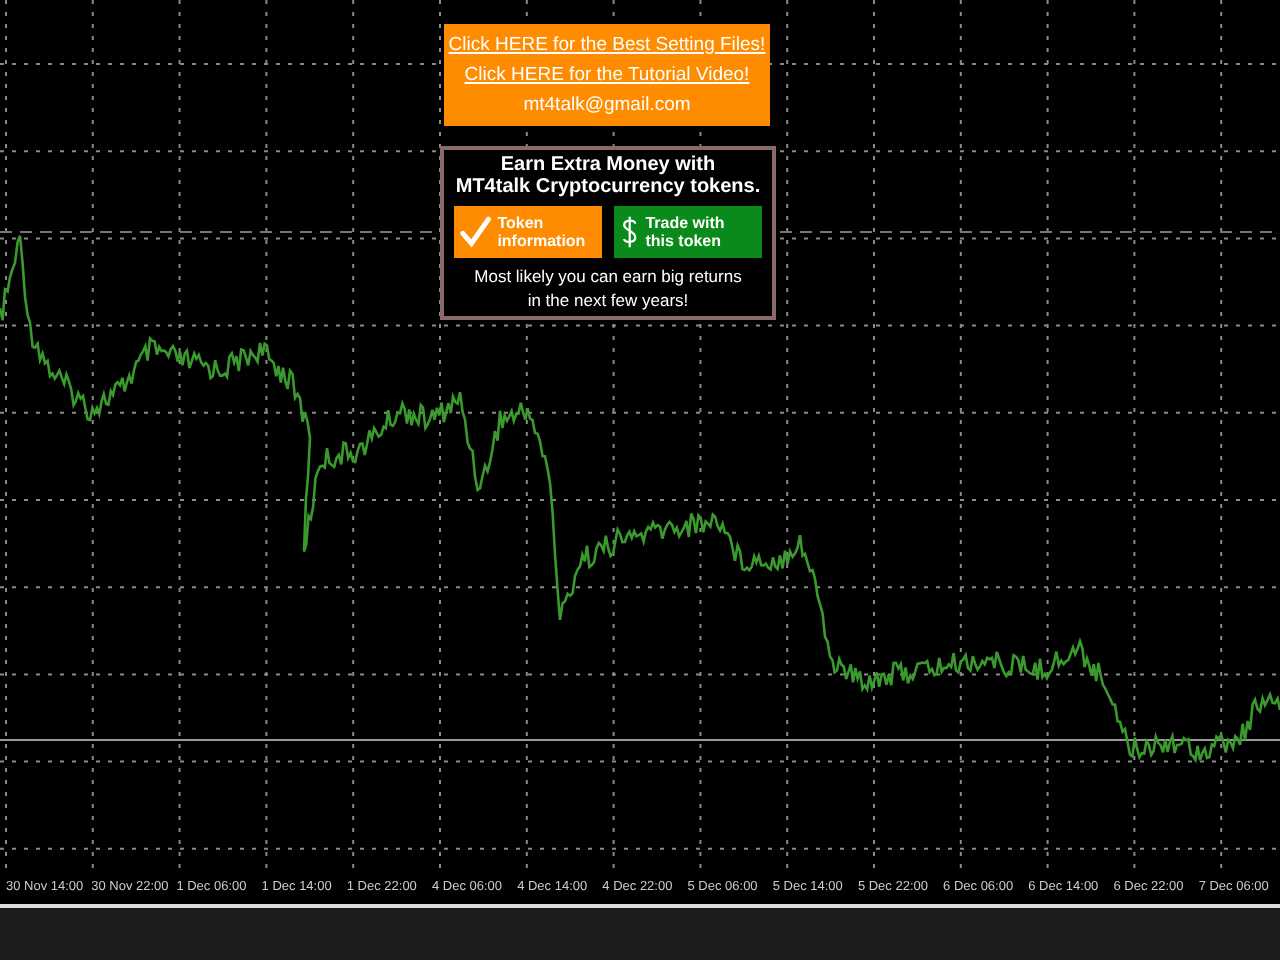 The image size is (1280, 960). I want to click on promo-text: Most likely you can earn big returns, so click(608, 276).